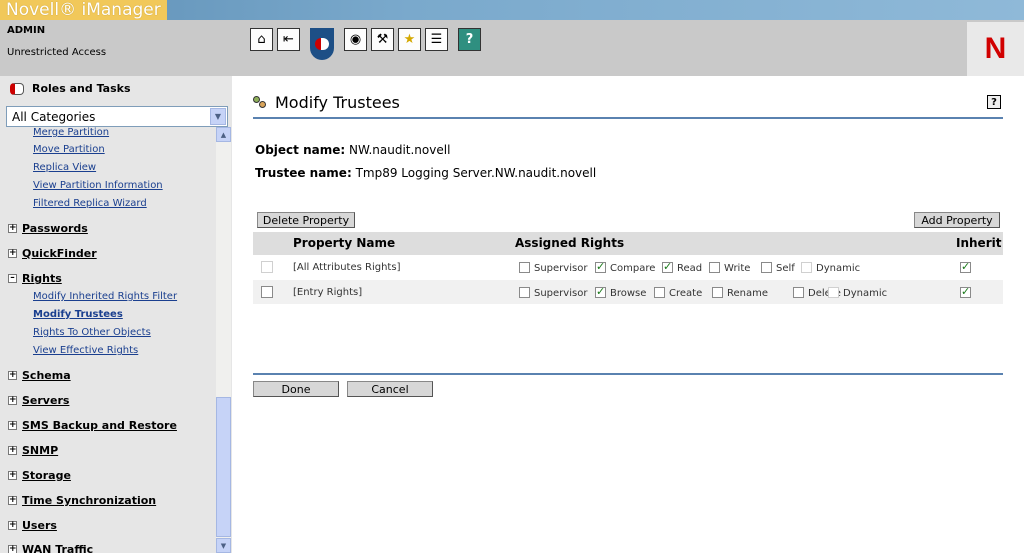  Describe the element at coordinates (409, 39) in the screenshot. I see `favorites-icon: ★` at that location.